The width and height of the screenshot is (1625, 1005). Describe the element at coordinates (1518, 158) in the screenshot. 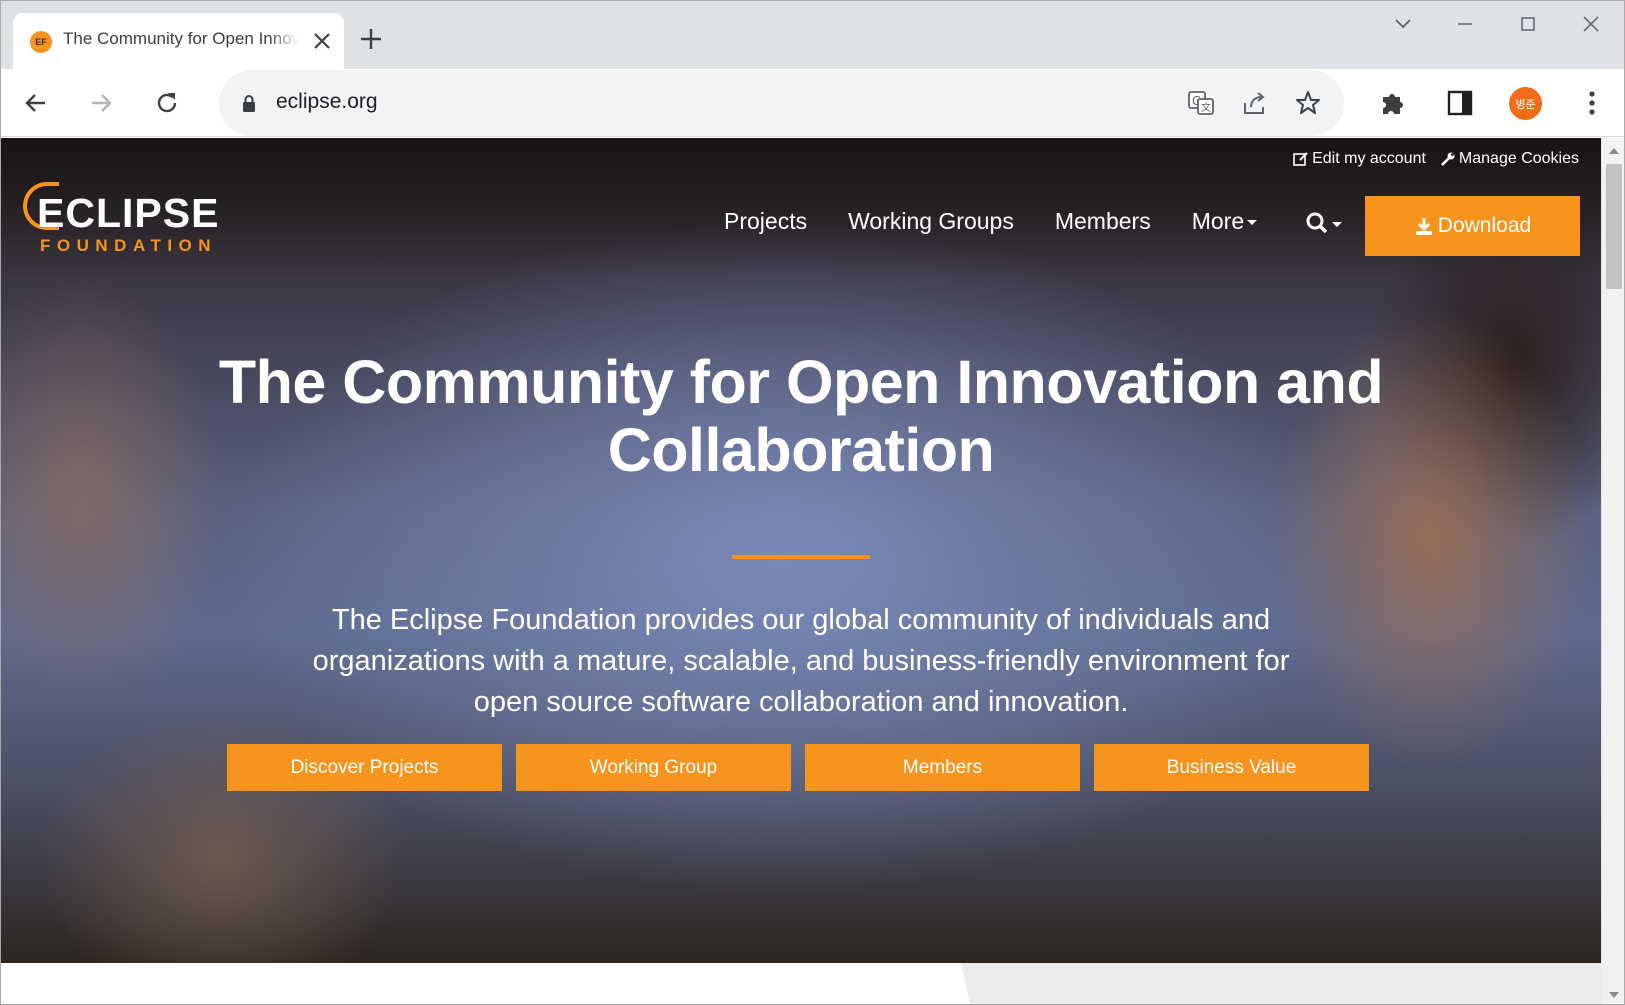

I see `manage-cookies-label: Manage Cookies` at that location.